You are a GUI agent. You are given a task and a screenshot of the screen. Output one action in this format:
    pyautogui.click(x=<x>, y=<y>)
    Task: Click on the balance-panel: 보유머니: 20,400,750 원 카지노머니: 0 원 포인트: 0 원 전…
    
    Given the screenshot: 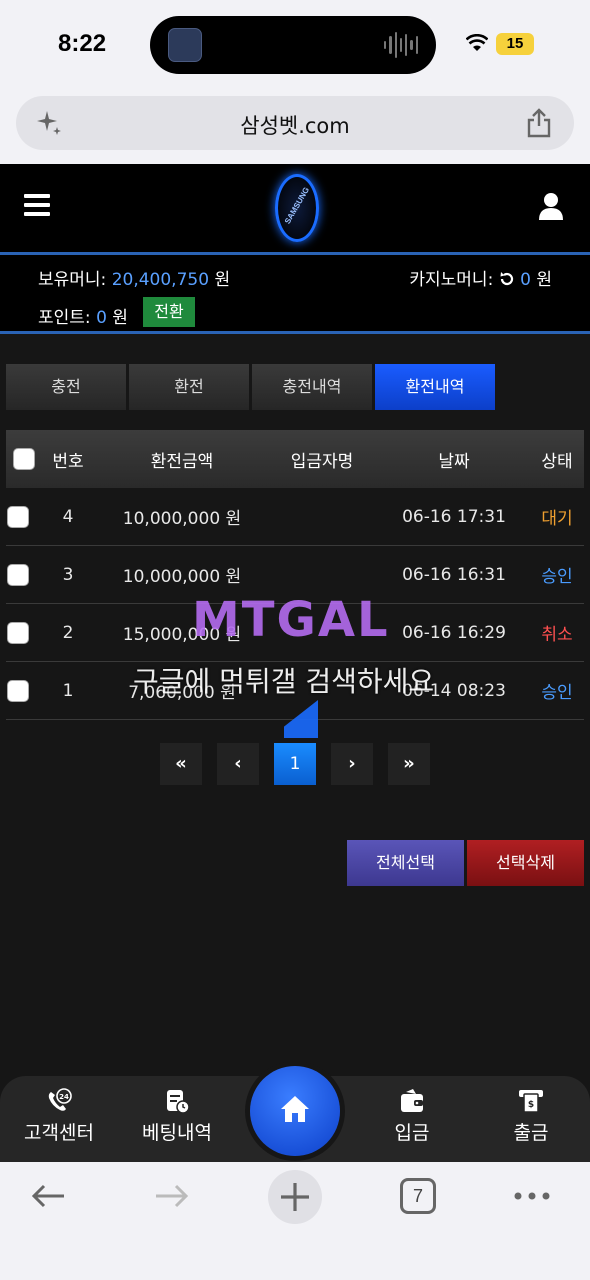 What is the action you would take?
    pyautogui.click(x=295, y=293)
    